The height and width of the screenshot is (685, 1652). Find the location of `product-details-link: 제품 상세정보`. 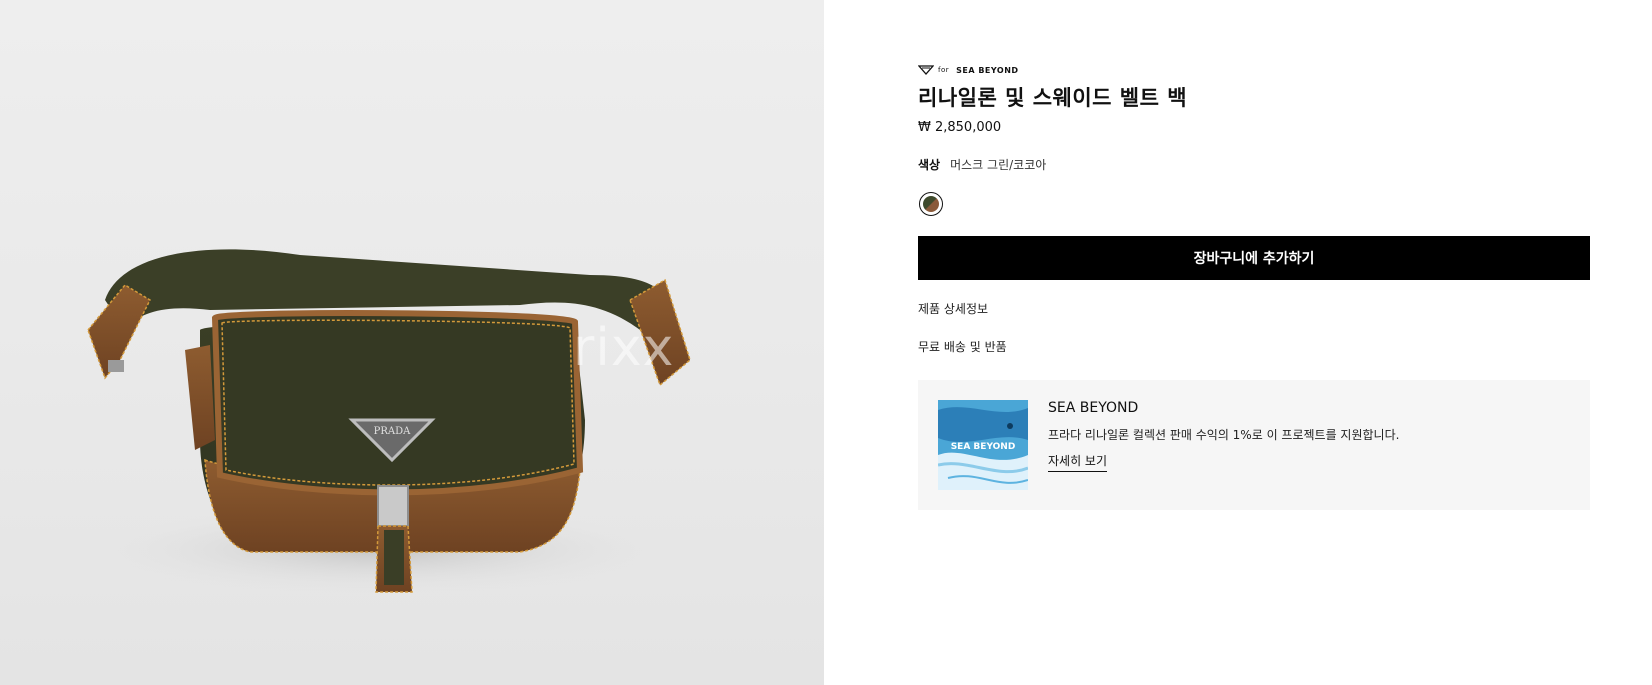

product-details-link: 제품 상세정보 is located at coordinates (1254, 309).